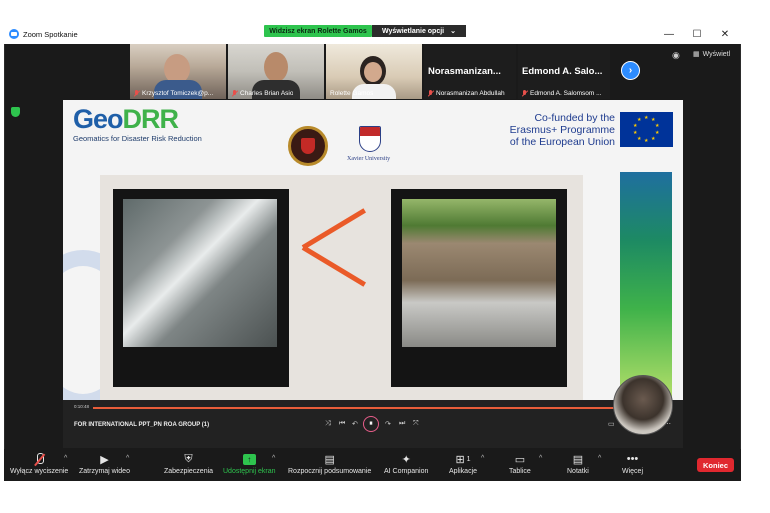 The height and width of the screenshot is (513, 770). Describe the element at coordinates (188, 458) in the screenshot. I see `shield-icon: ⛨` at that location.